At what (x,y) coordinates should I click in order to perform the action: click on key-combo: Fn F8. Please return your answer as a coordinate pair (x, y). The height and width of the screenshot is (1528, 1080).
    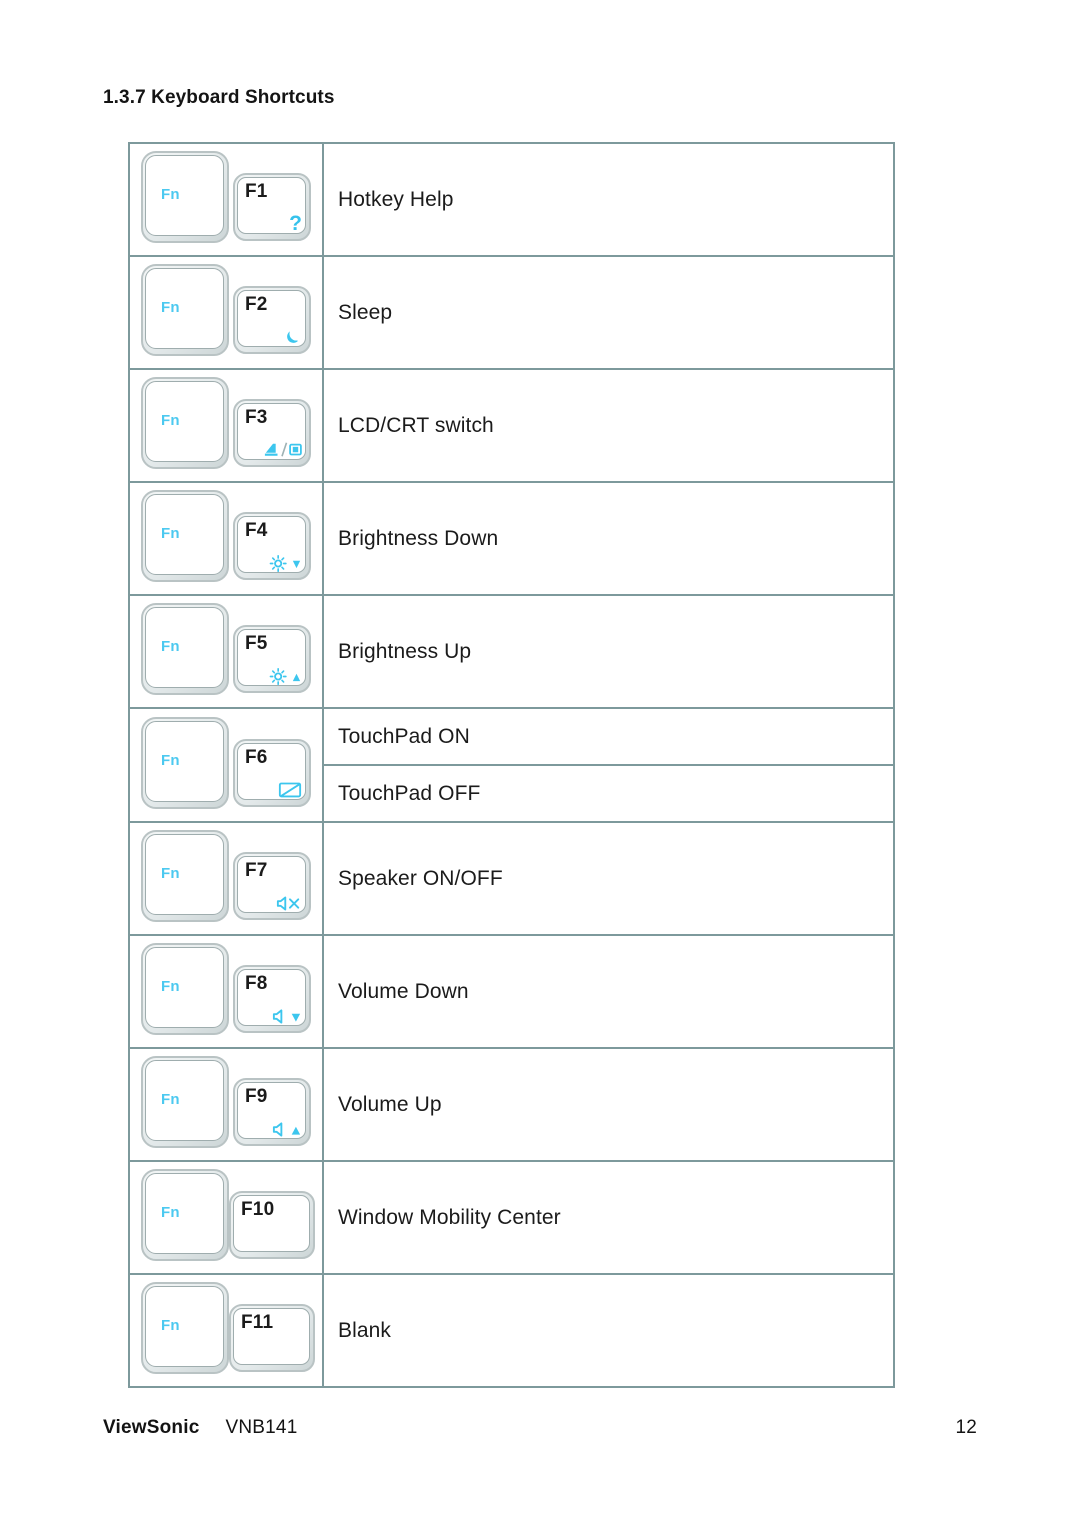
    Looking at the image, I should click on (226, 991).